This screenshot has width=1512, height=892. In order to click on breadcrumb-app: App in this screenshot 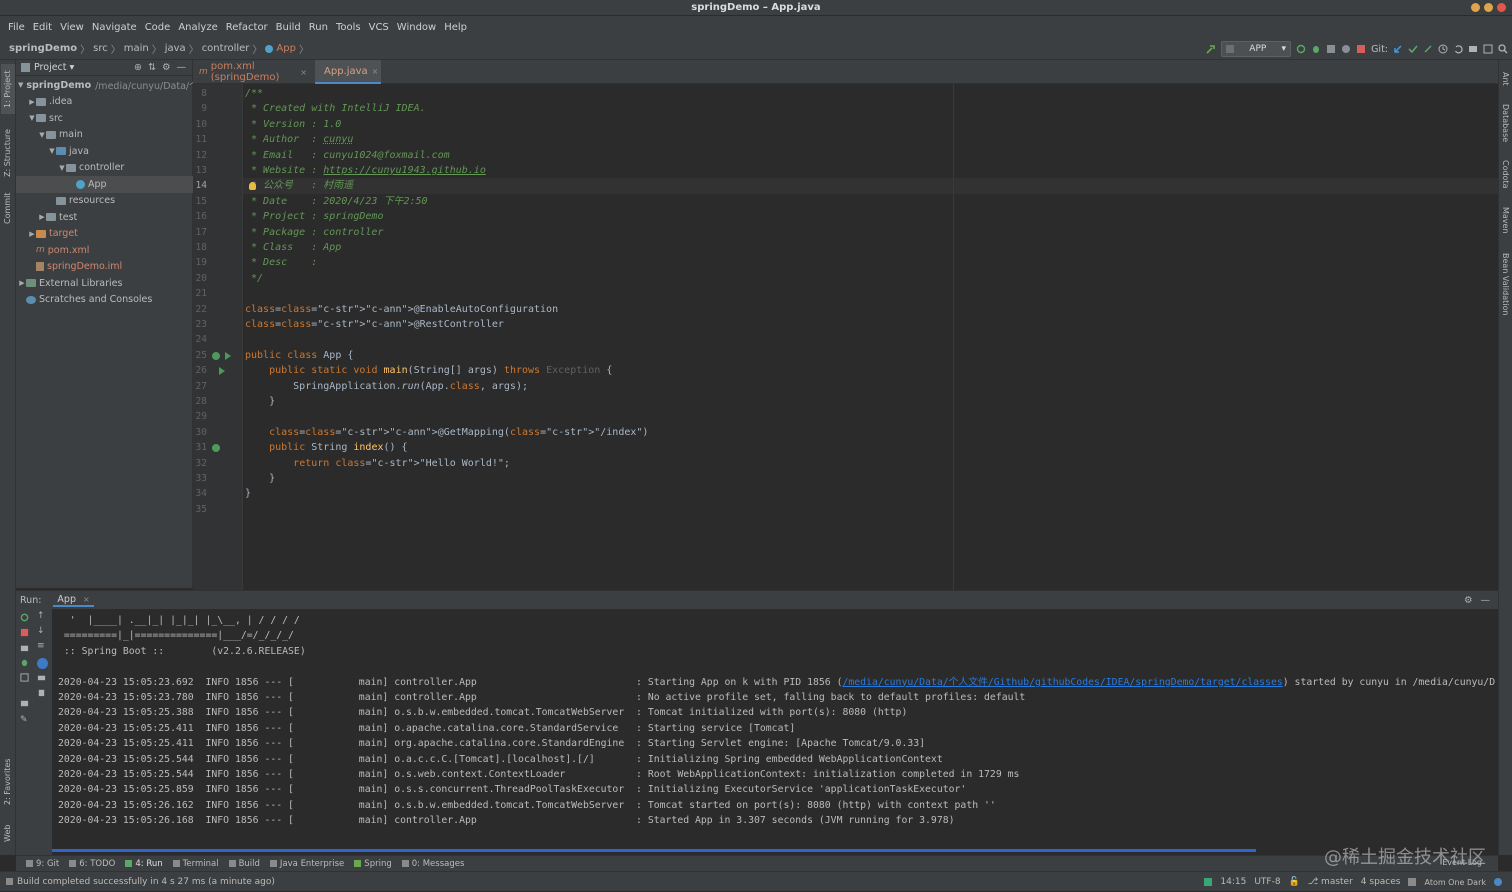, I will do `click(286, 48)`.